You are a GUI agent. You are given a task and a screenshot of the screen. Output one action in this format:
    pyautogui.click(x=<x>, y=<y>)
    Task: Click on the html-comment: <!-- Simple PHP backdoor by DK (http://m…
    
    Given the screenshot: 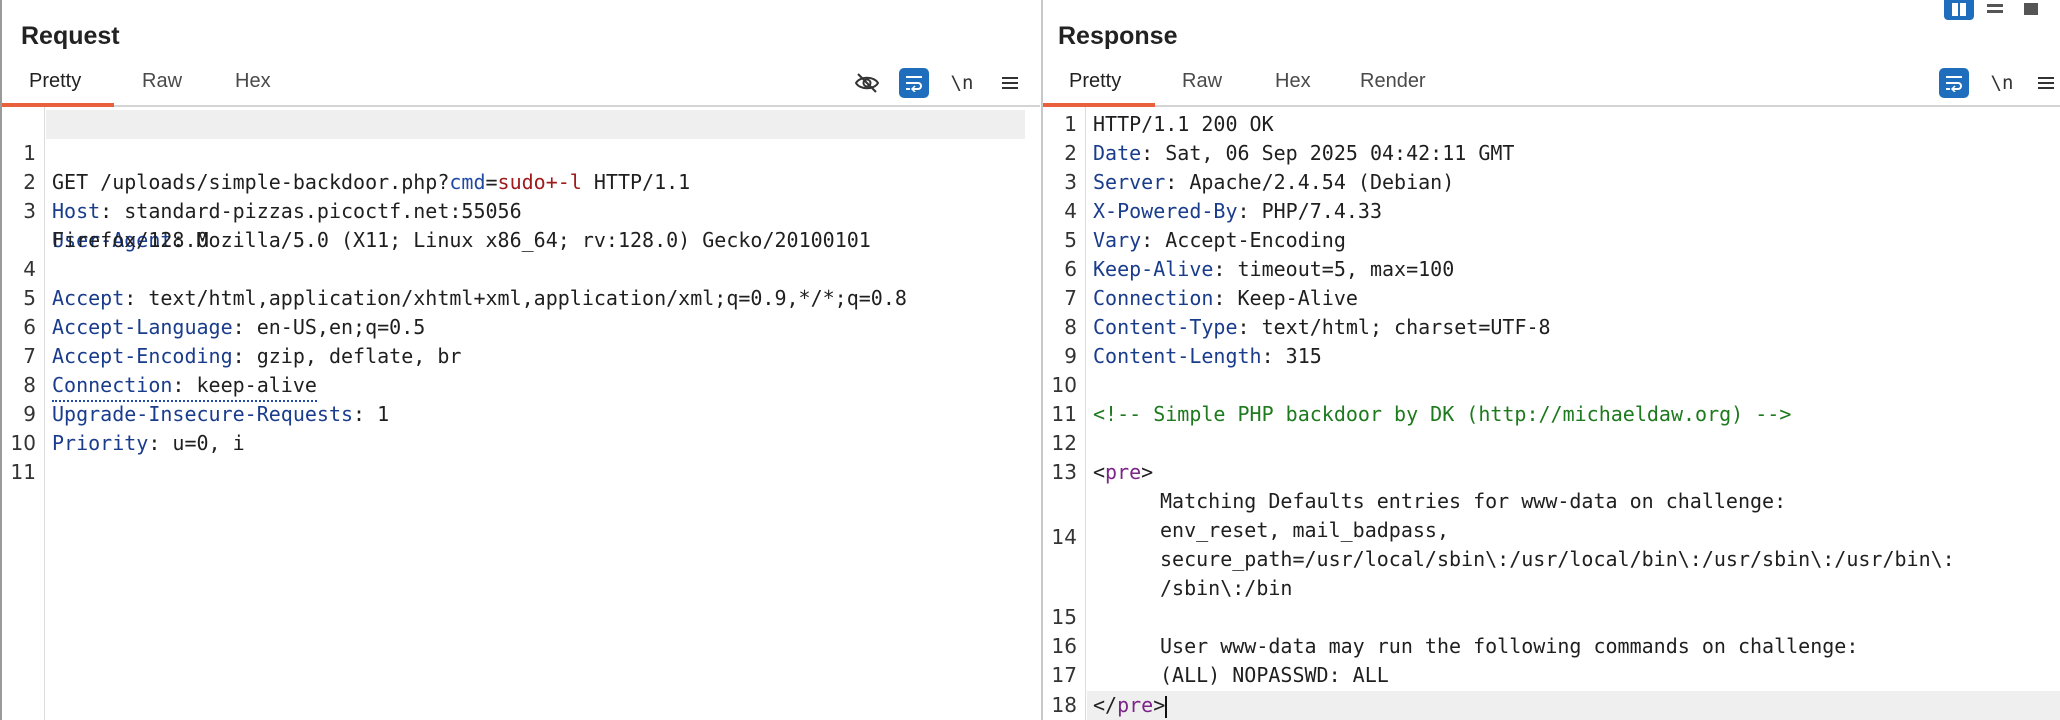 What is the action you would take?
    pyautogui.click(x=1442, y=414)
    